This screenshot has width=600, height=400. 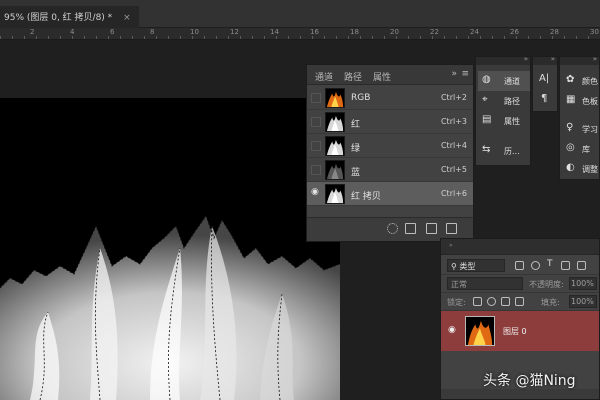 I want to click on trash-icon, so click(x=451, y=228).